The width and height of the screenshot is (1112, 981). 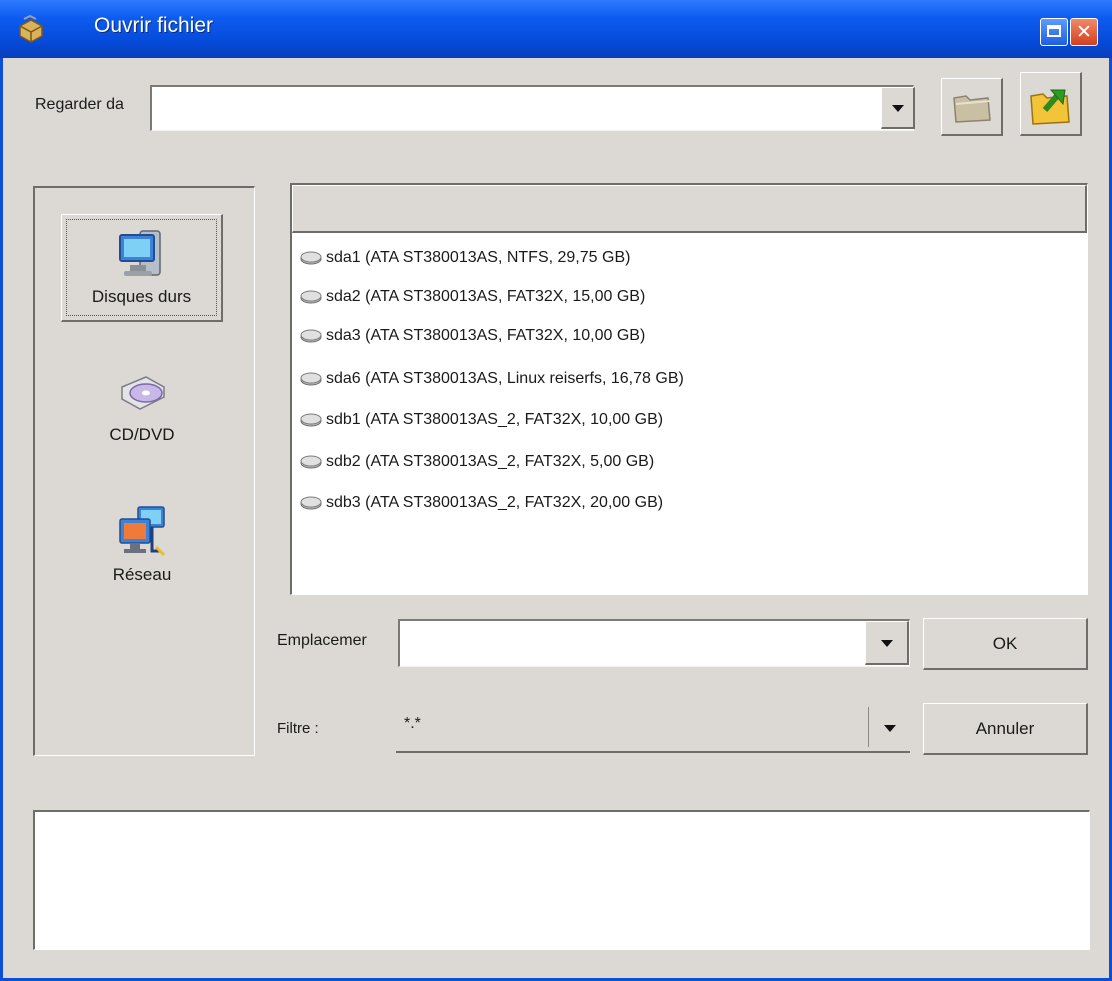 I want to click on list-item: sda1 (ATA ST380013AS, NTFS, 29,75 GB), so click(x=465, y=258).